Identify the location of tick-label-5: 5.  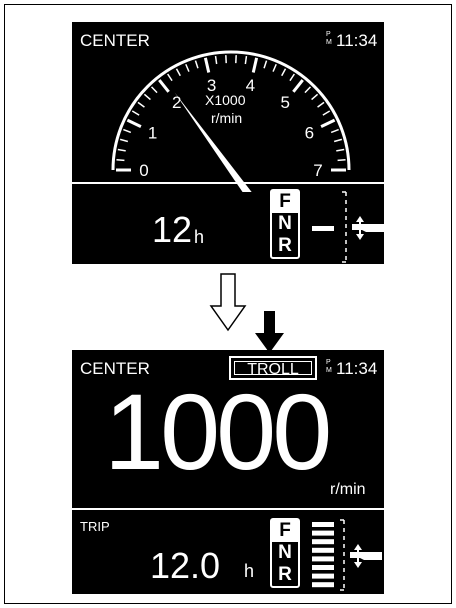
(285, 102).